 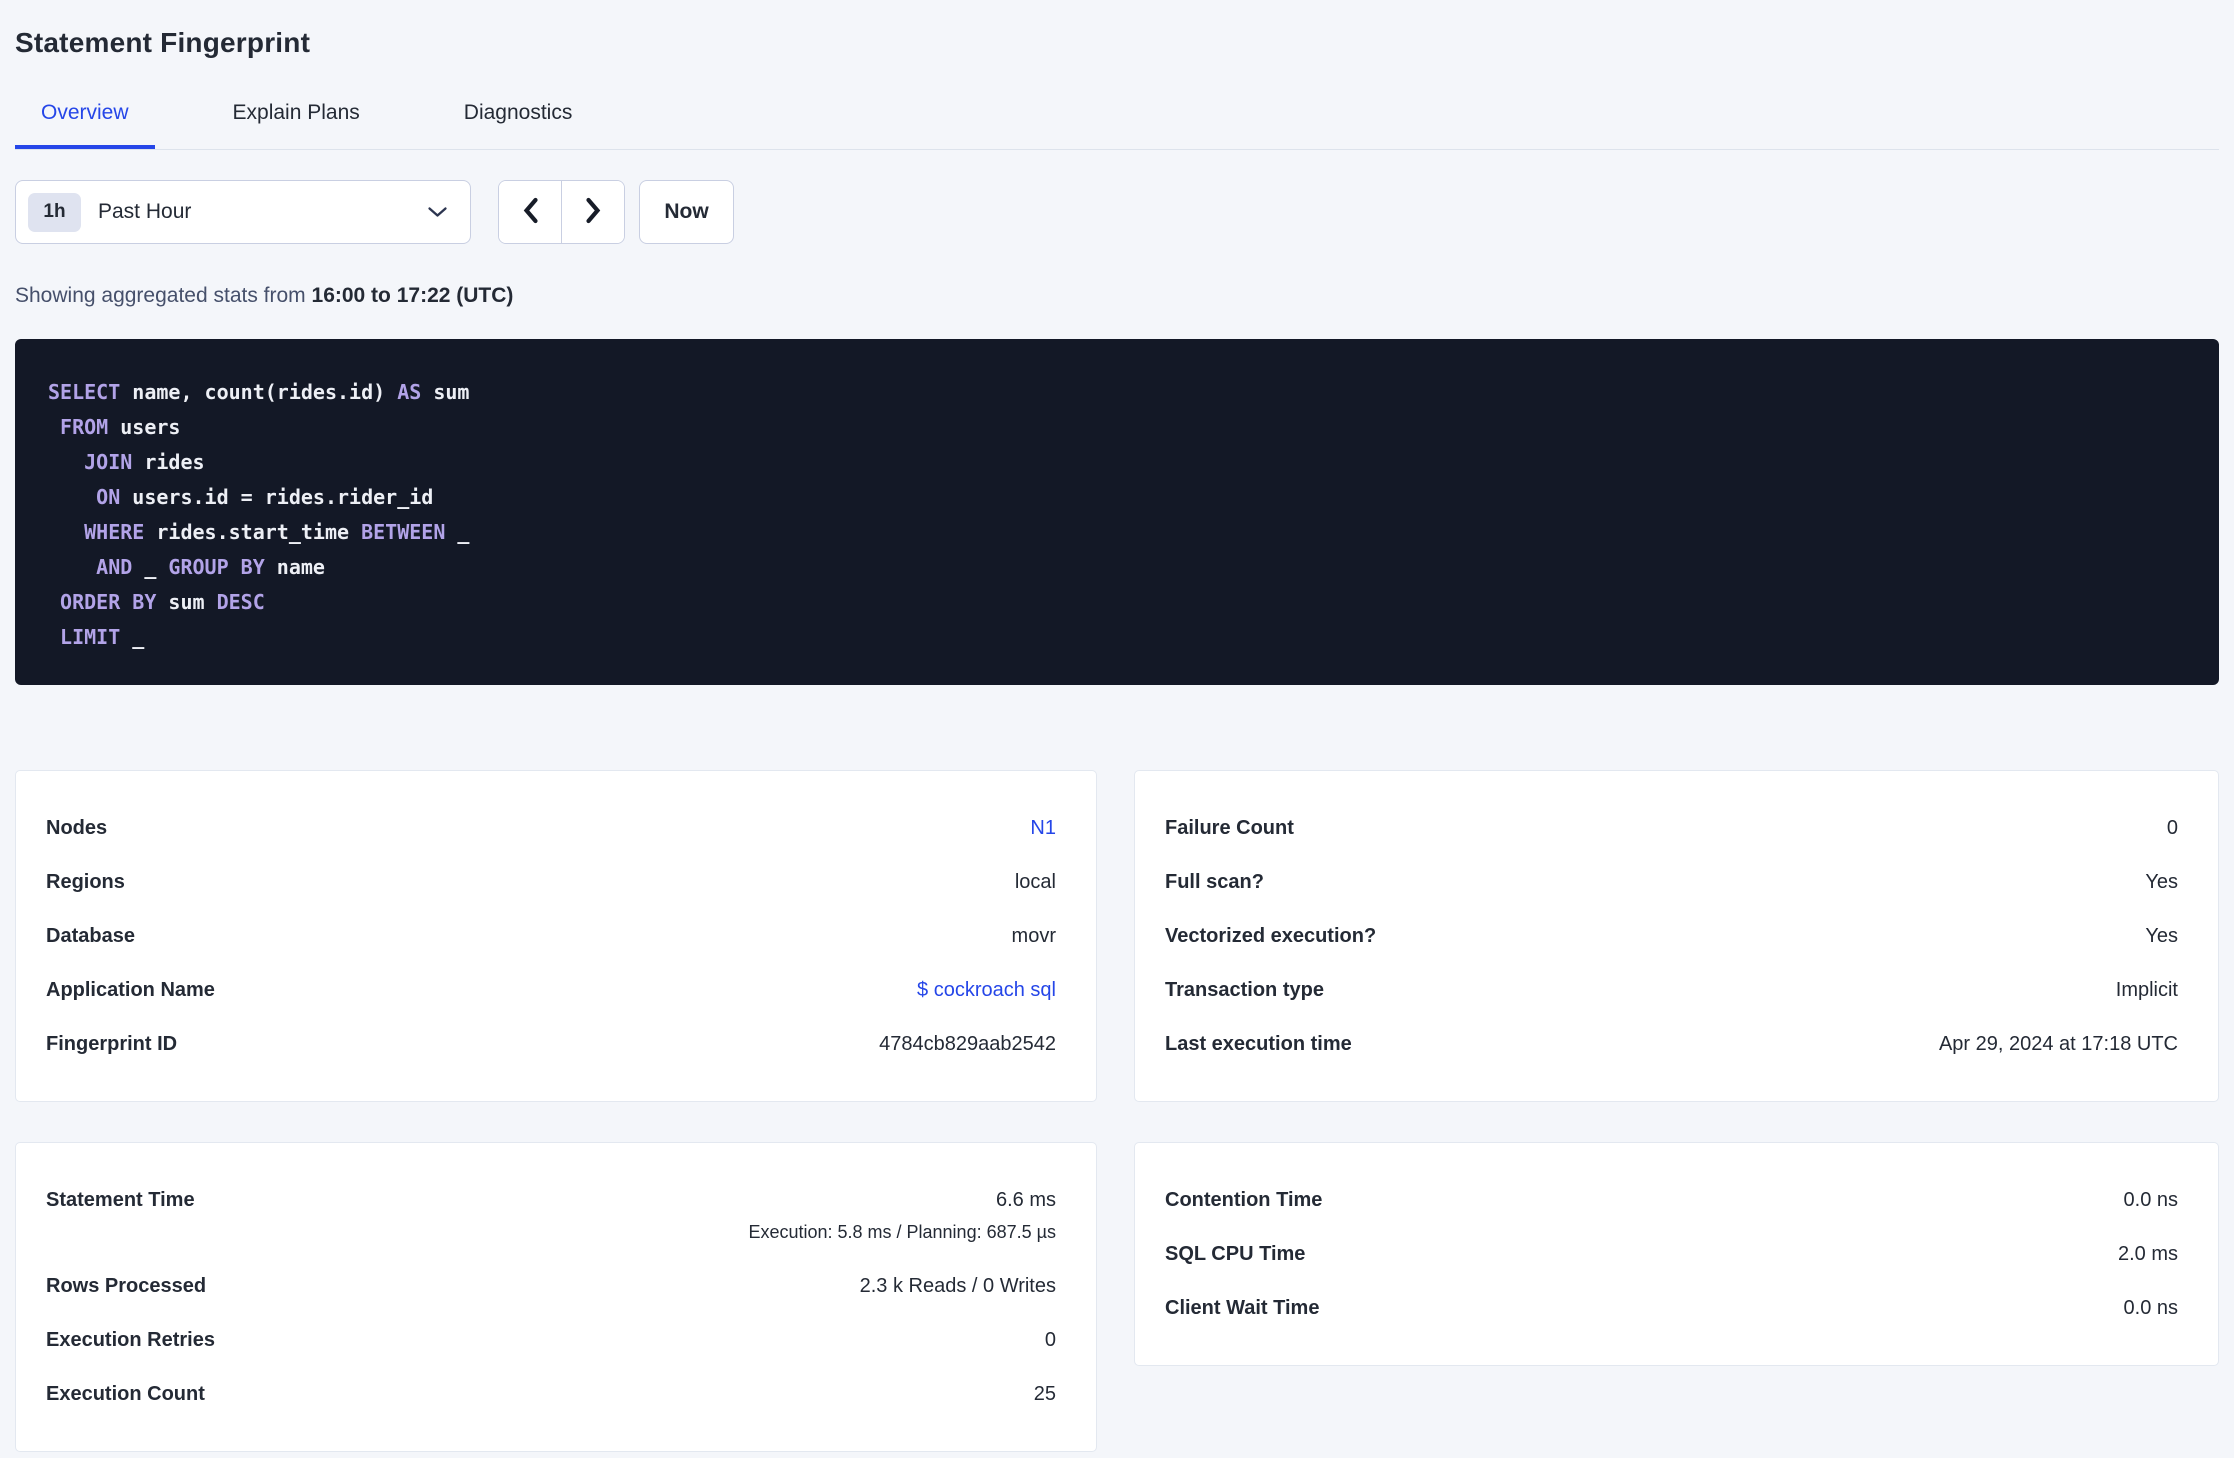 I want to click on row-label: Regions, so click(x=85, y=882).